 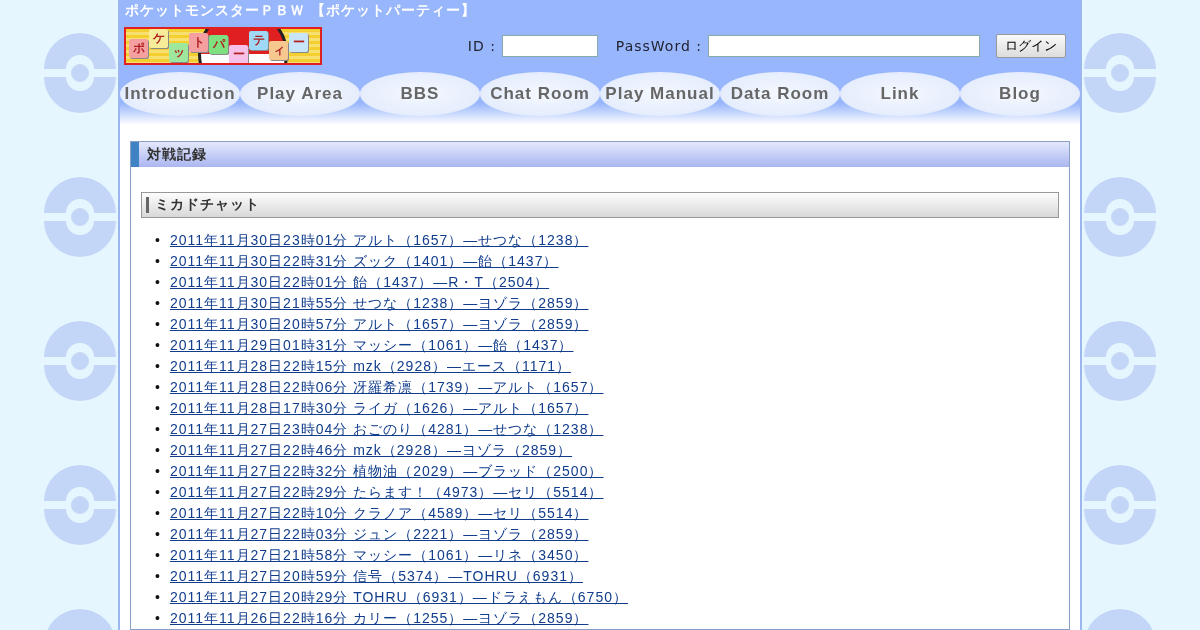 What do you see at coordinates (844, 46) in the screenshot?
I see `password-field` at bounding box center [844, 46].